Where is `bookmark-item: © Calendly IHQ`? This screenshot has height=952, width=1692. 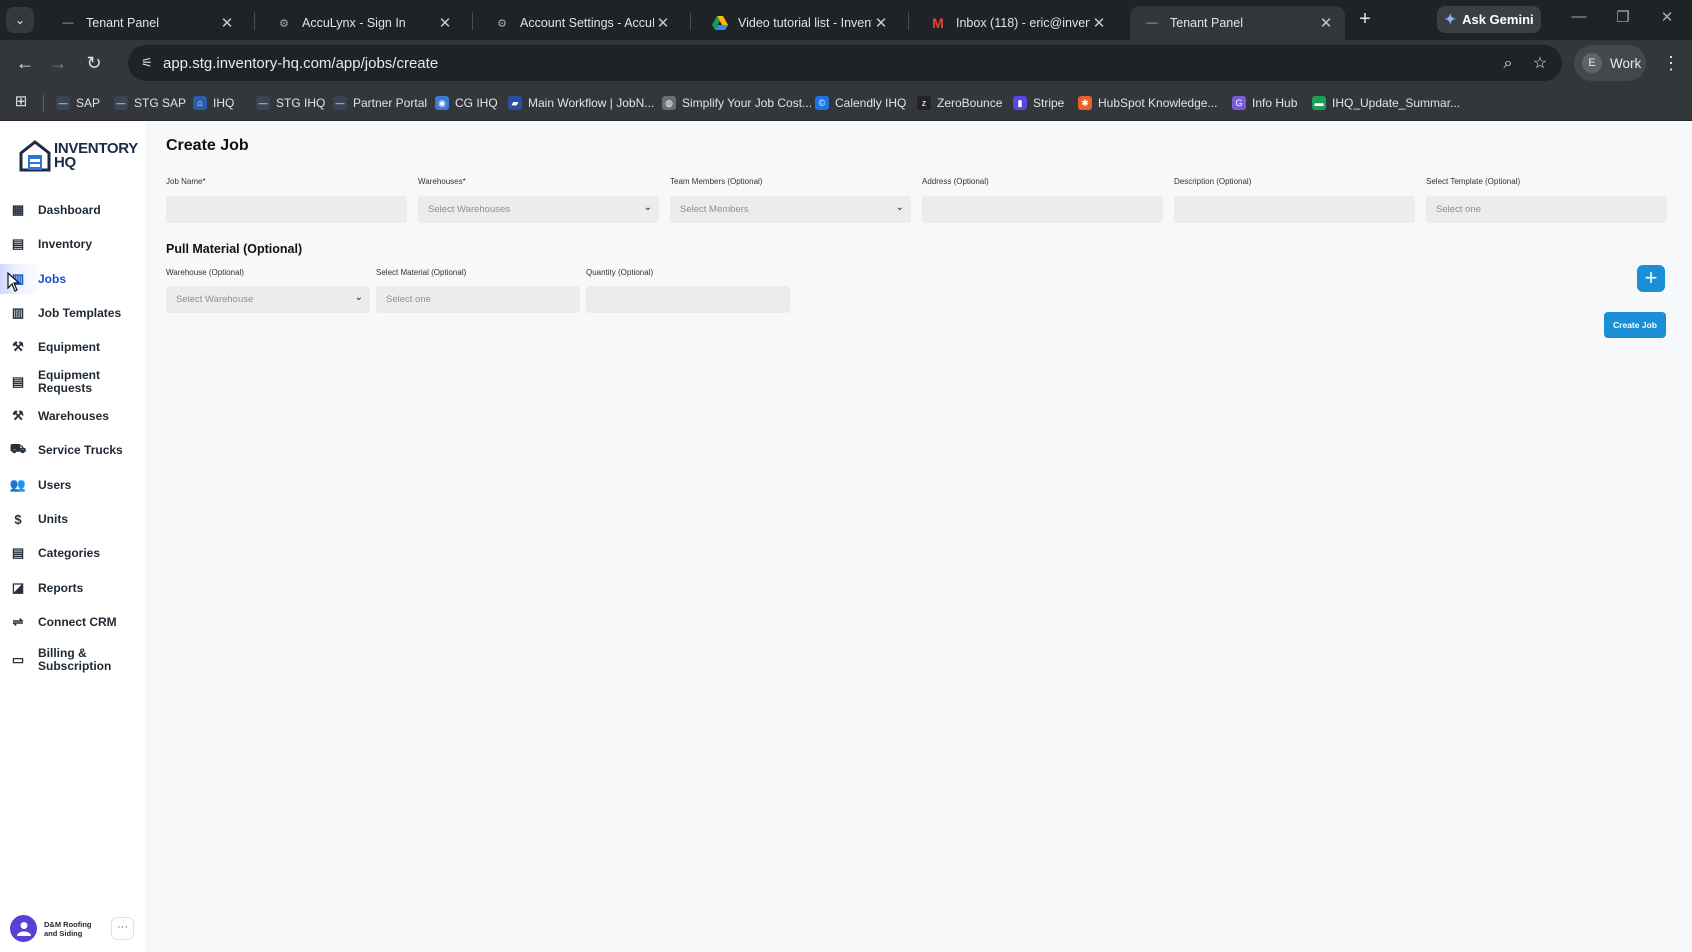 bookmark-item: © Calendly IHQ is located at coordinates (860, 103).